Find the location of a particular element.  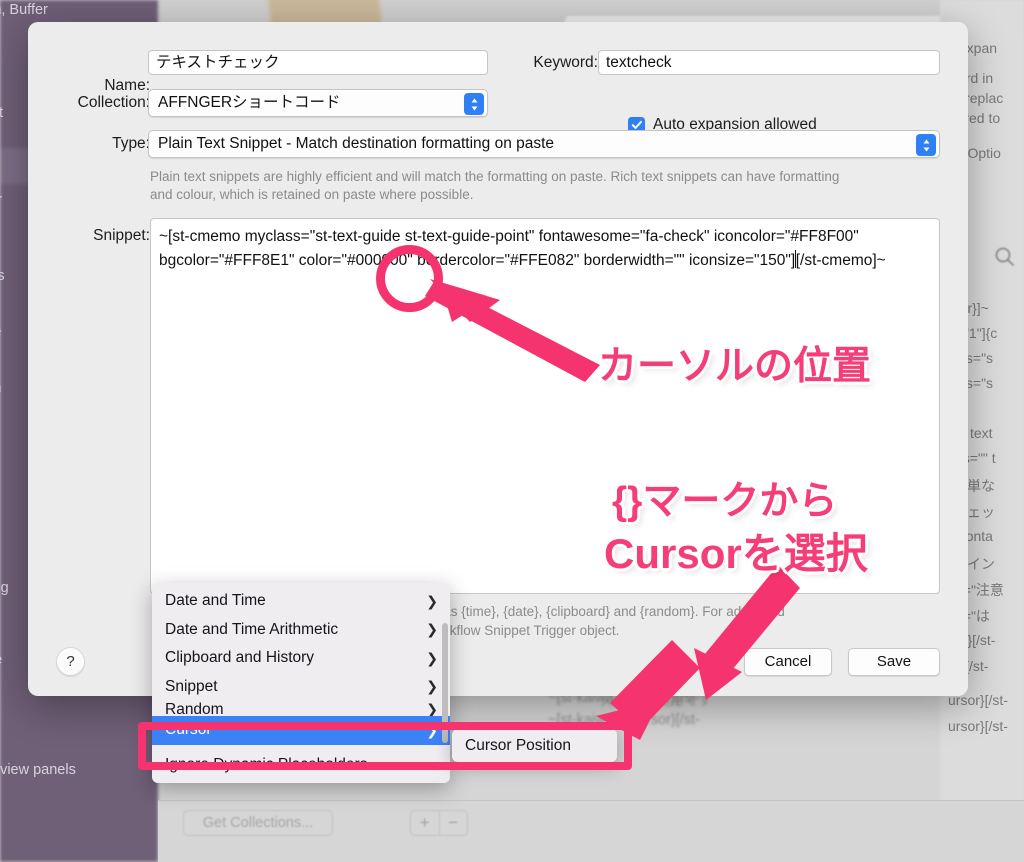

name-label: Name: is located at coordinates (127, 85).